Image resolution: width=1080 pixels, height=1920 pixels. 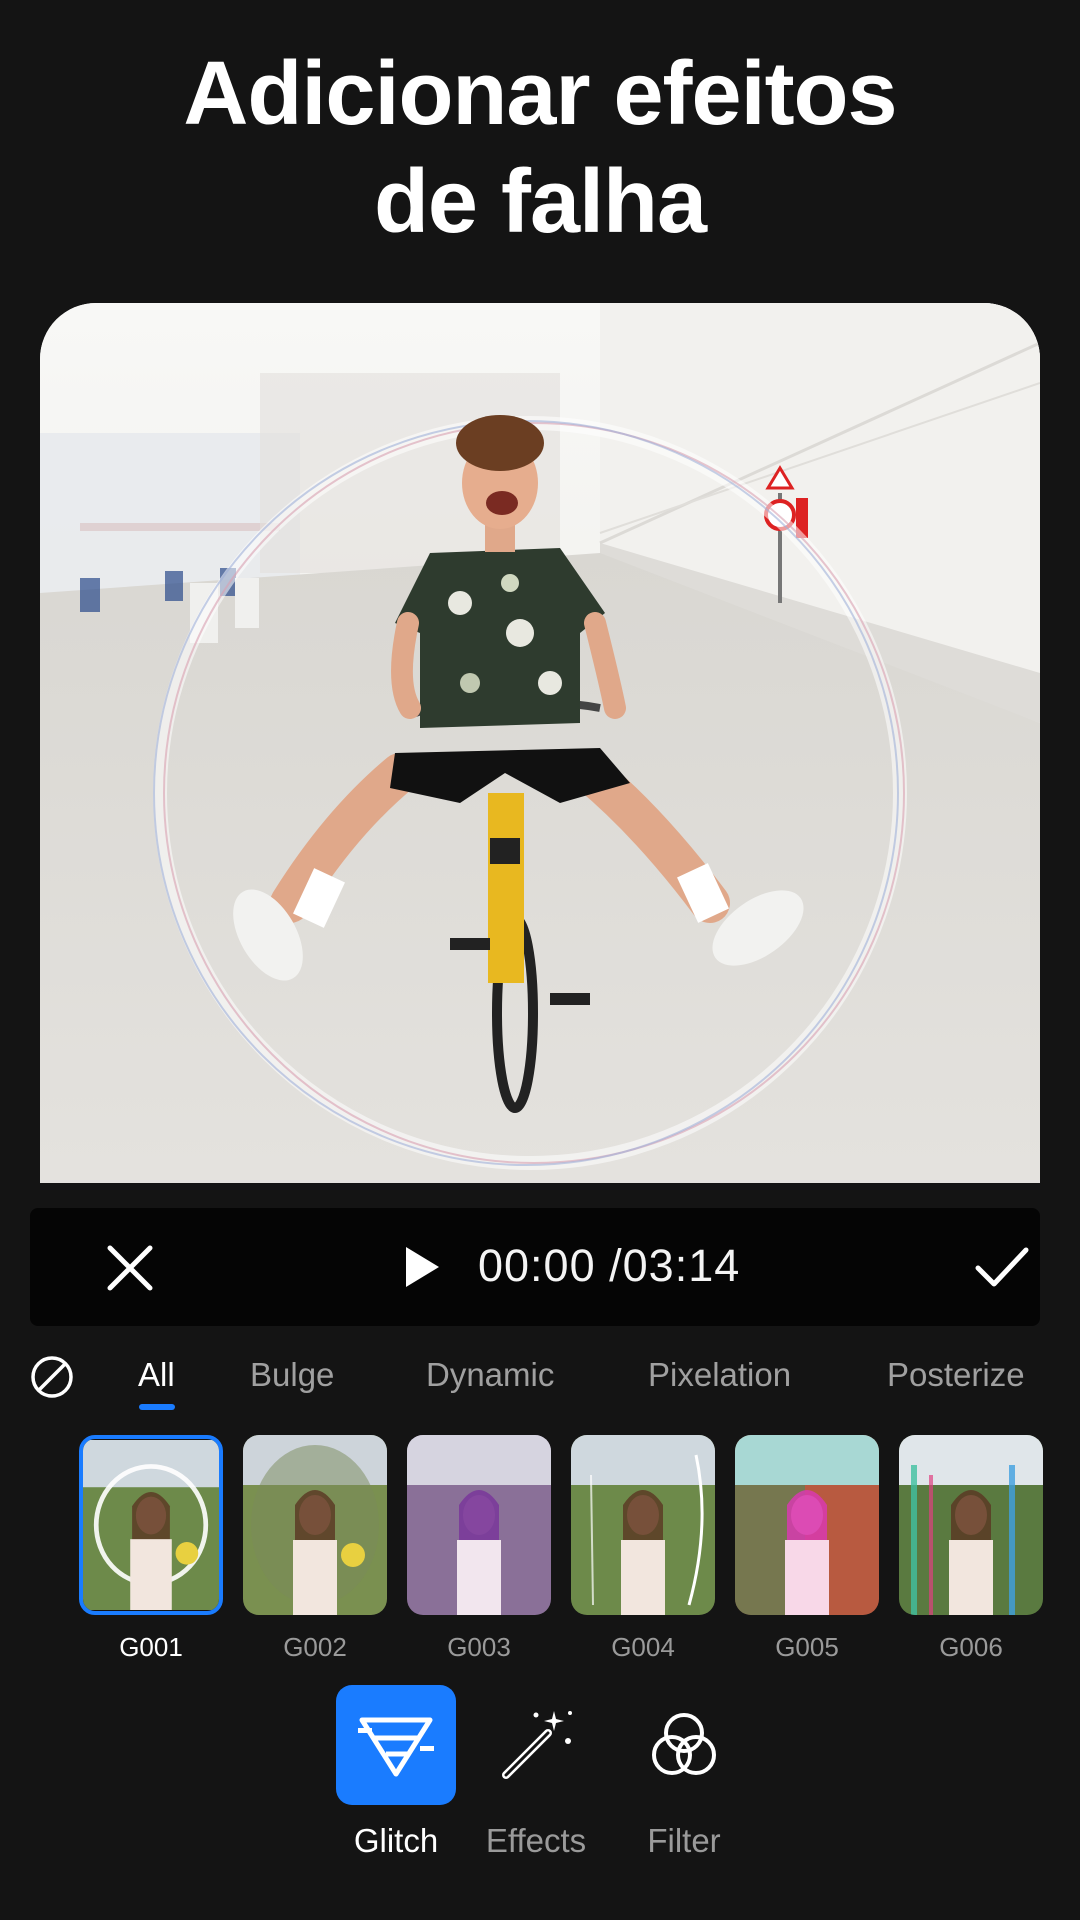 What do you see at coordinates (315, 1647) in the screenshot?
I see `thumb-label: G002` at bounding box center [315, 1647].